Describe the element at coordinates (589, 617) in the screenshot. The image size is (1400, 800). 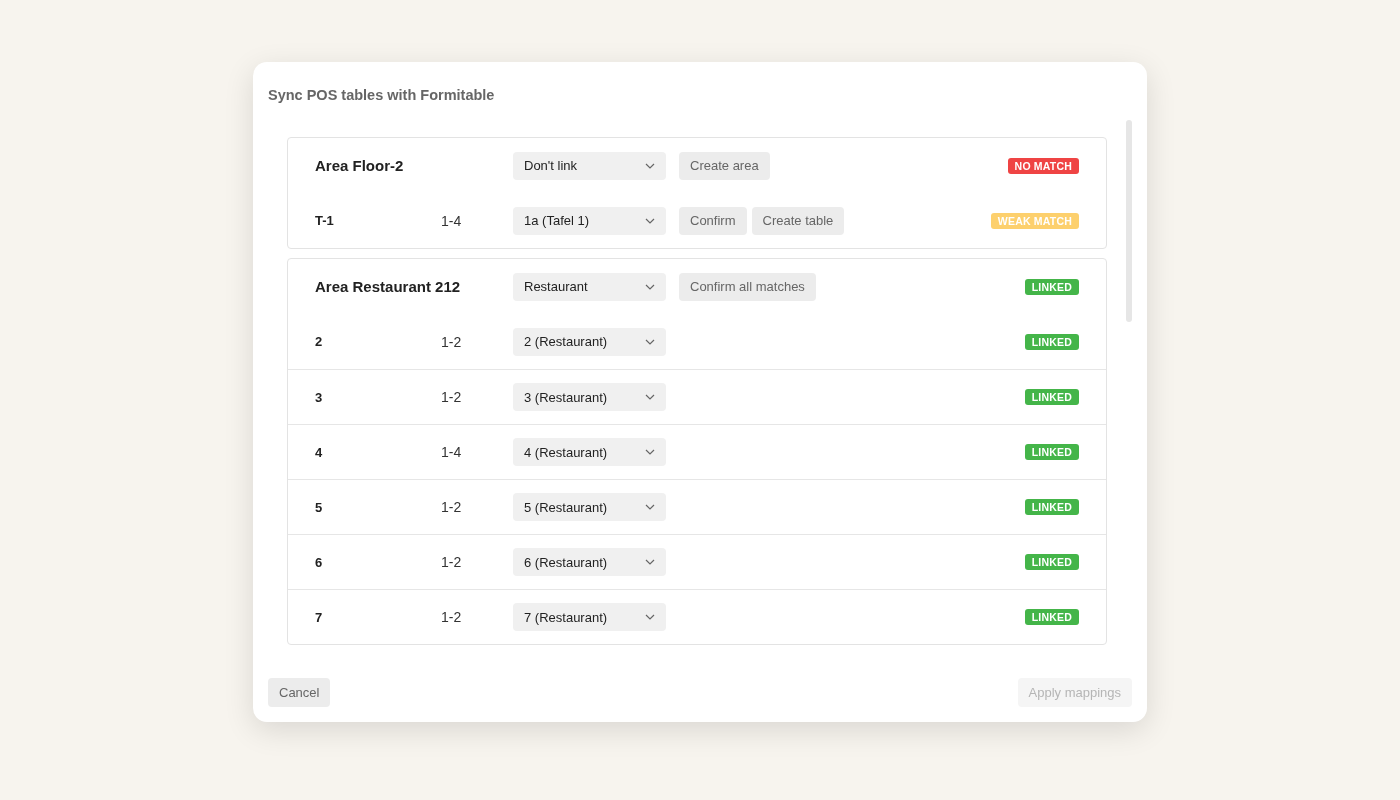
I see `mapping-dropdown: 7 (Restaurant)` at that location.